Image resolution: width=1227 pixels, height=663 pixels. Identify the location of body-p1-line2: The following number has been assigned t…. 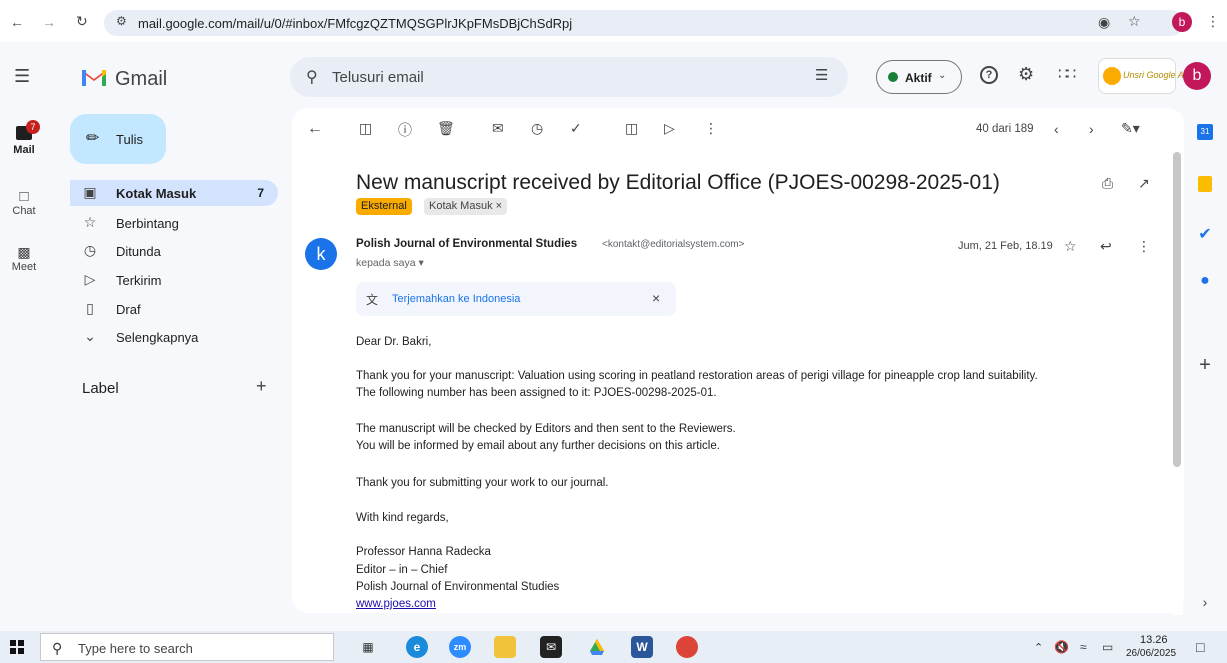
(536, 393).